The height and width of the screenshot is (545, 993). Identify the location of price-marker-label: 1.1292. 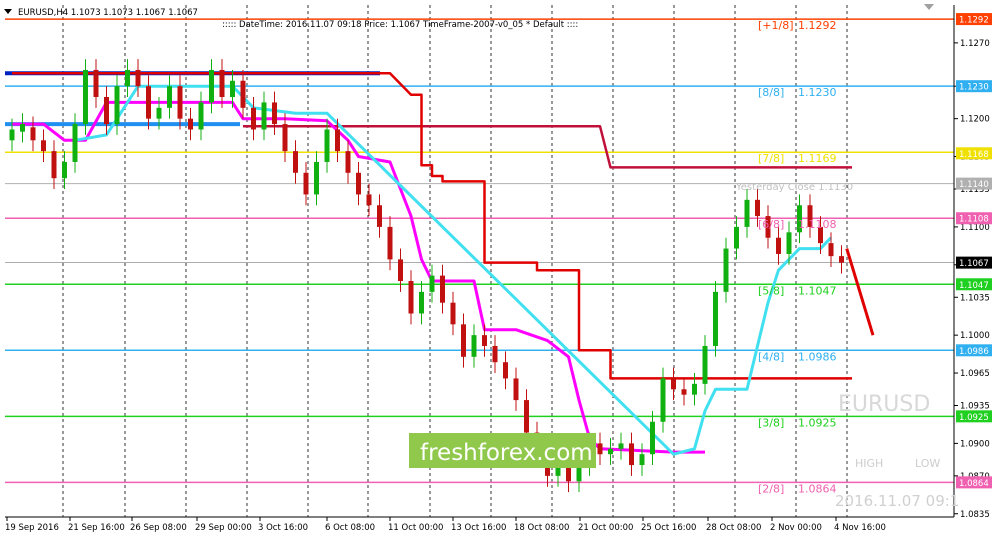
(974, 21).